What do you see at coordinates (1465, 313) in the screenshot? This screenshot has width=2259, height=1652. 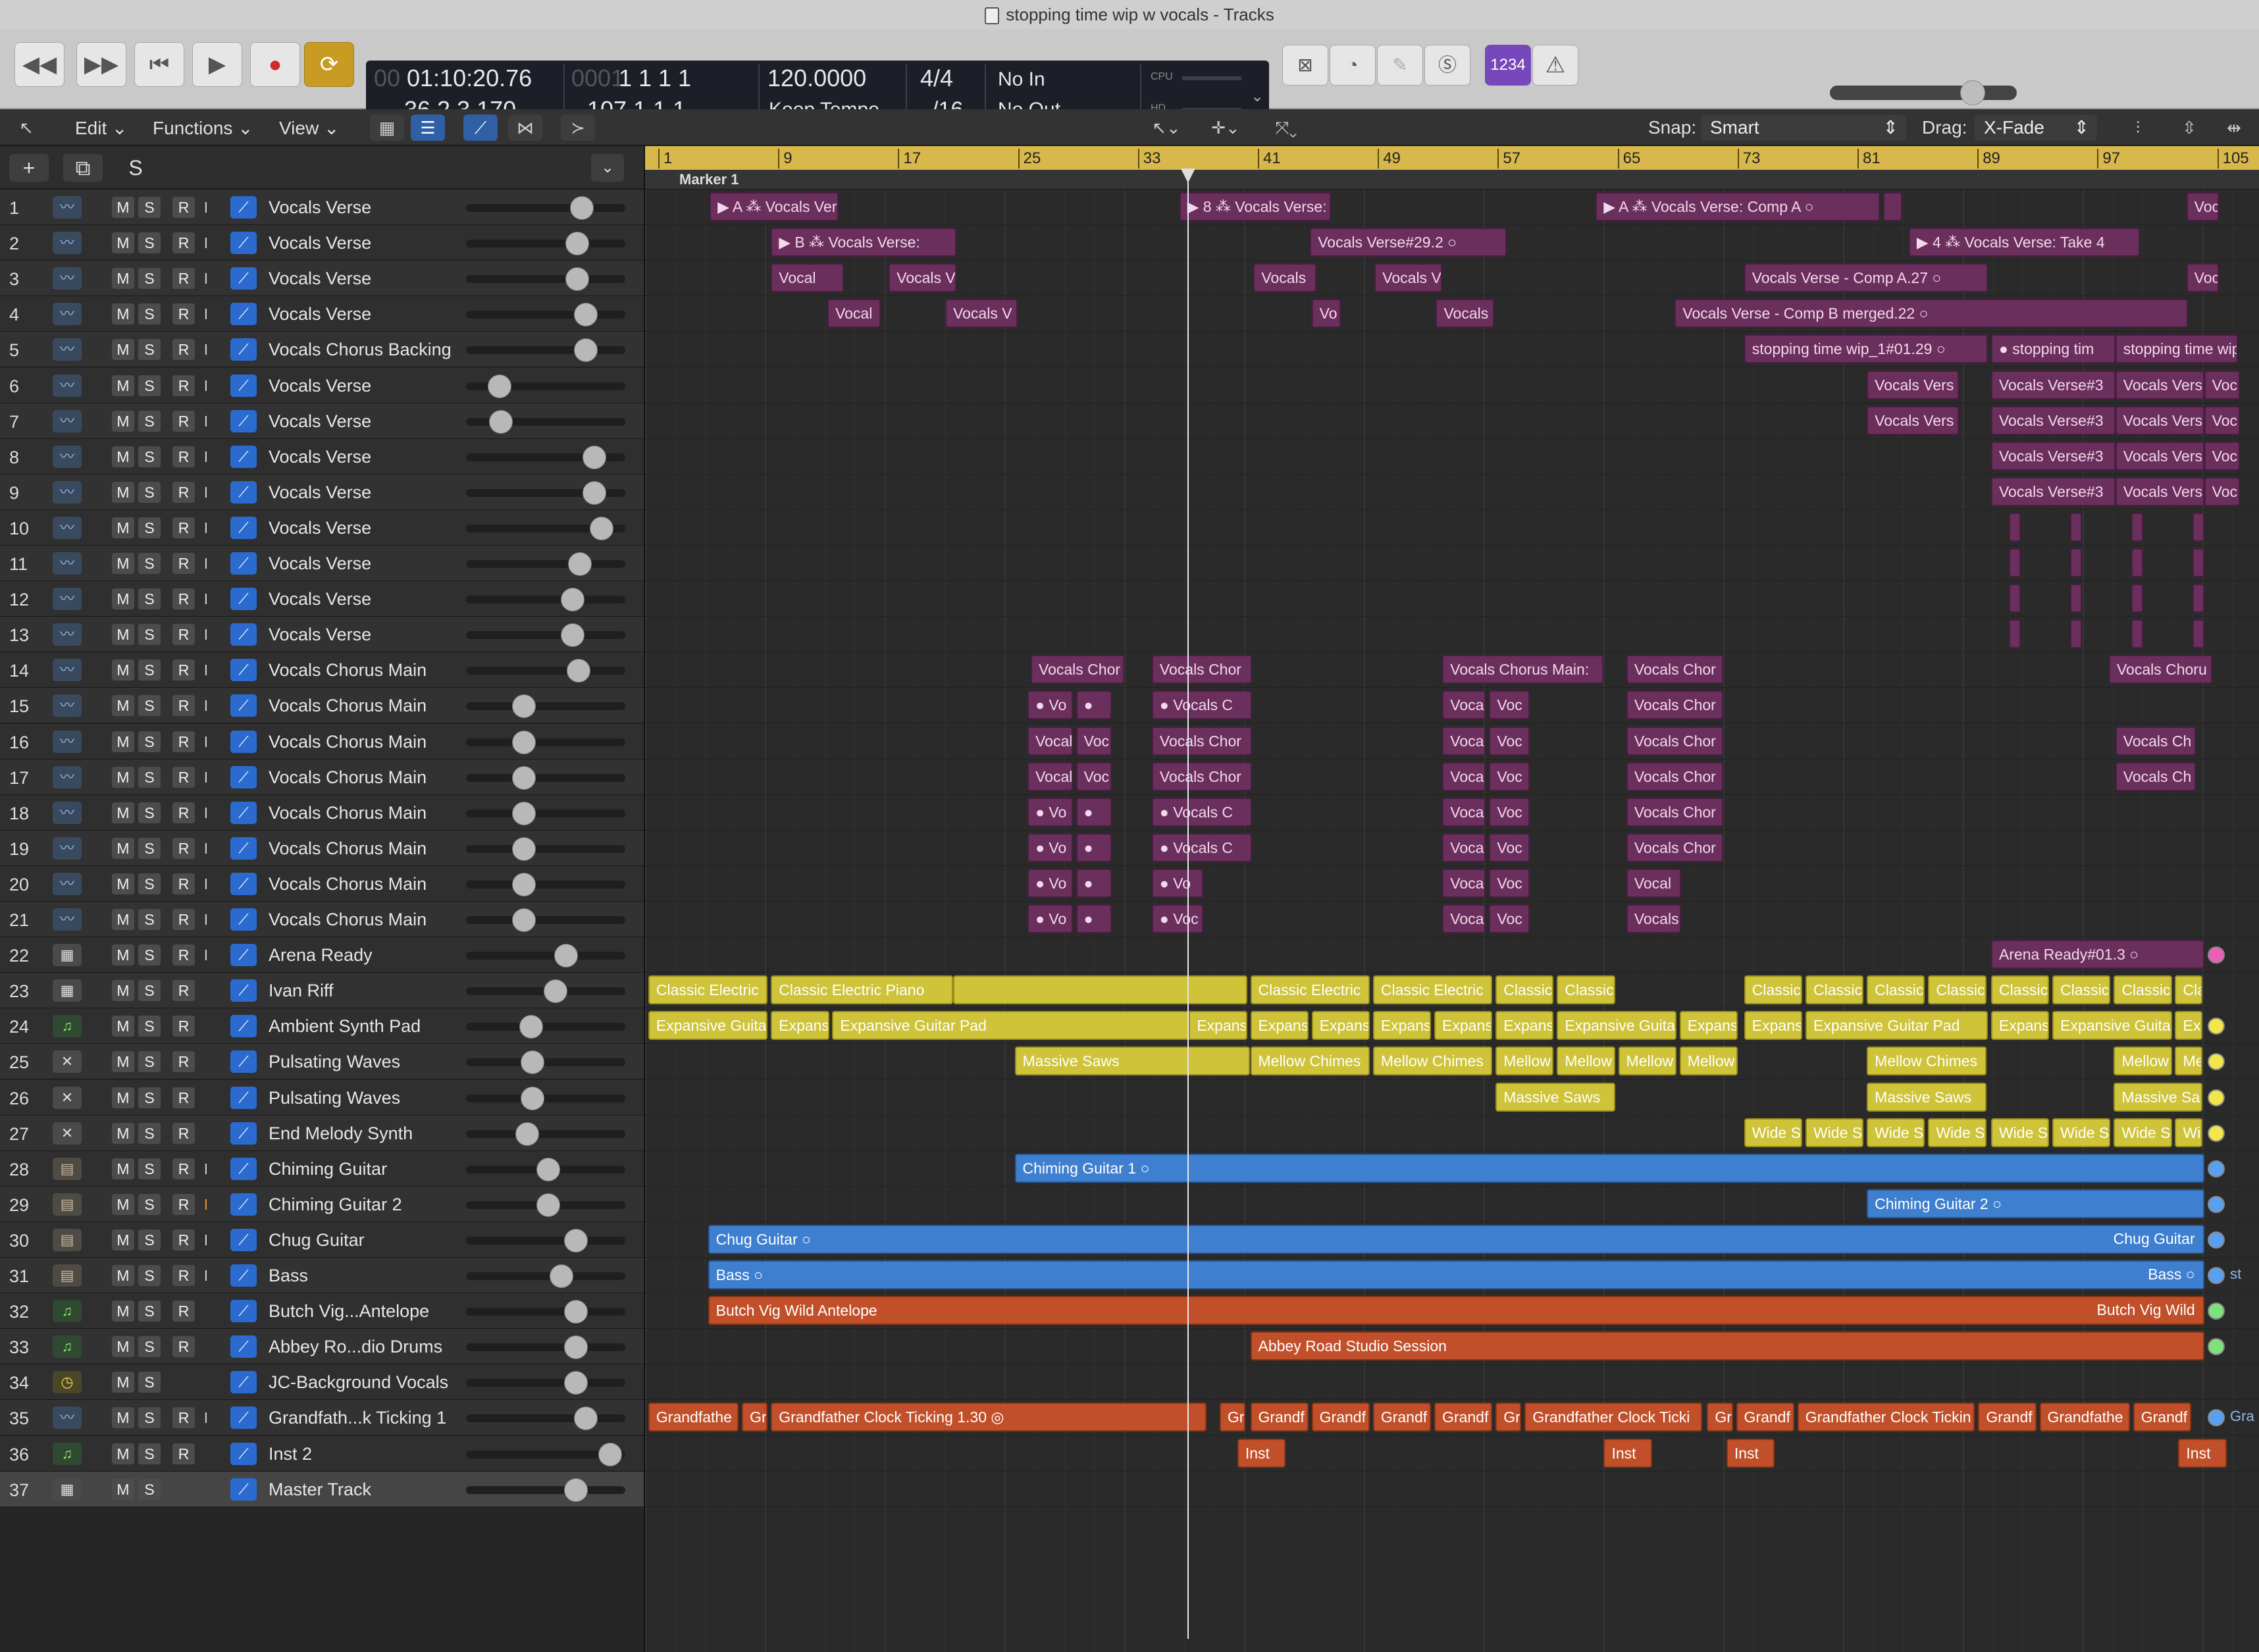 I see `region: Vocals` at bounding box center [1465, 313].